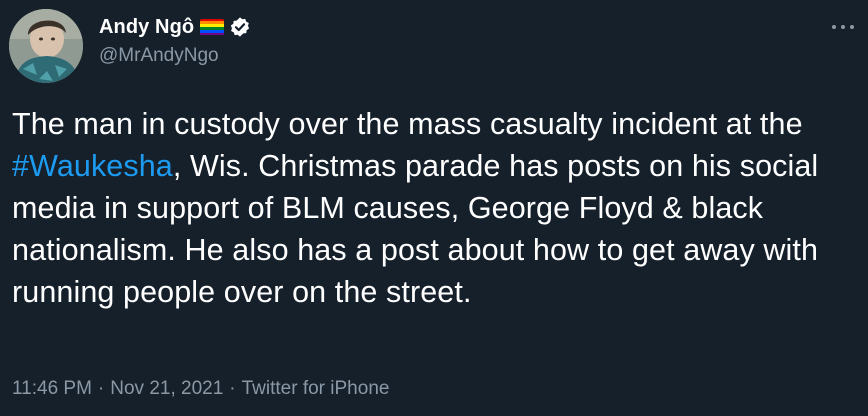  I want to click on tweet-time: 11:46 PM, so click(52, 389).